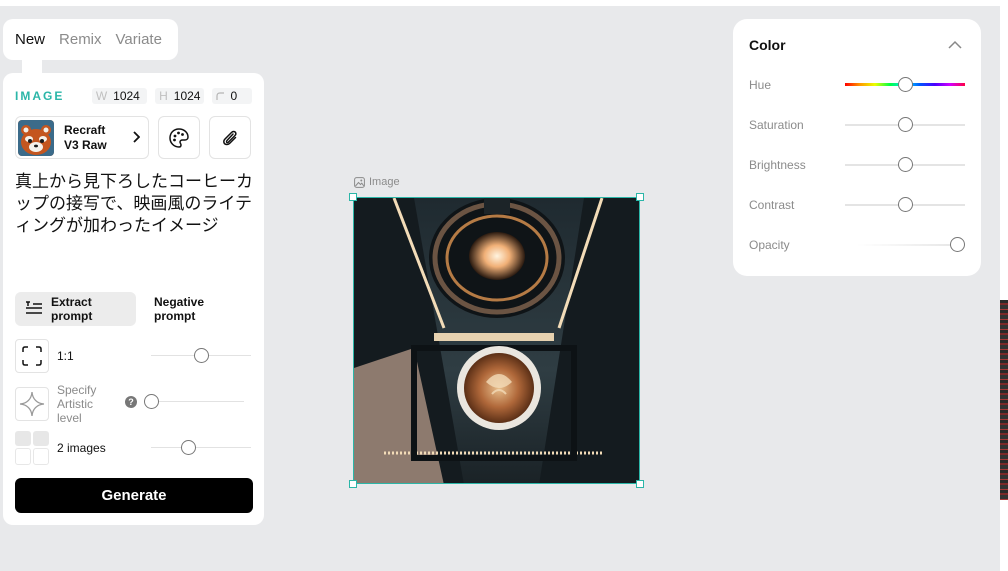 This screenshot has height=571, width=1008. Describe the element at coordinates (126, 96) in the screenshot. I see `width-value: 1024` at that location.